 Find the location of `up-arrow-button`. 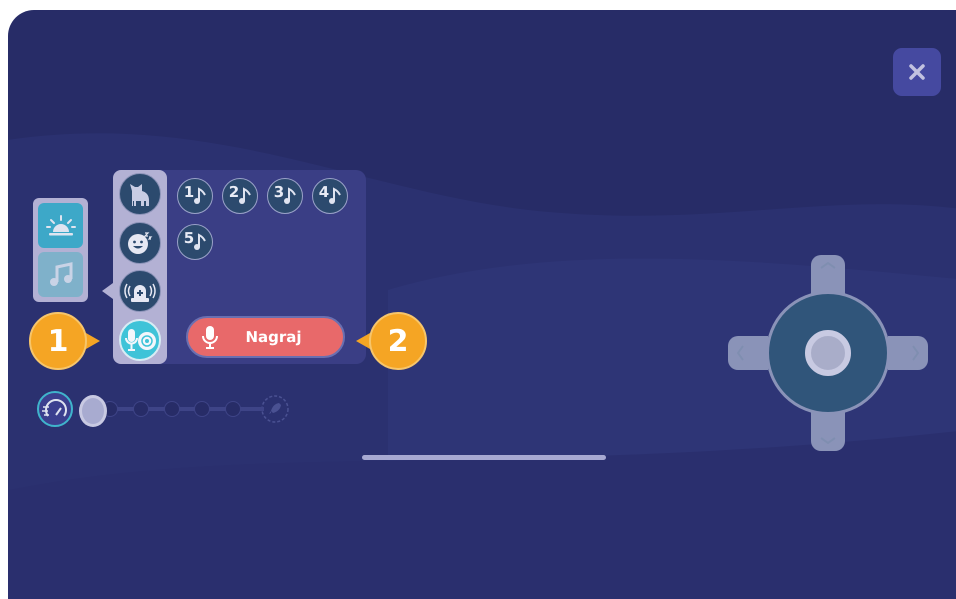

up-arrow-button is located at coordinates (828, 275).